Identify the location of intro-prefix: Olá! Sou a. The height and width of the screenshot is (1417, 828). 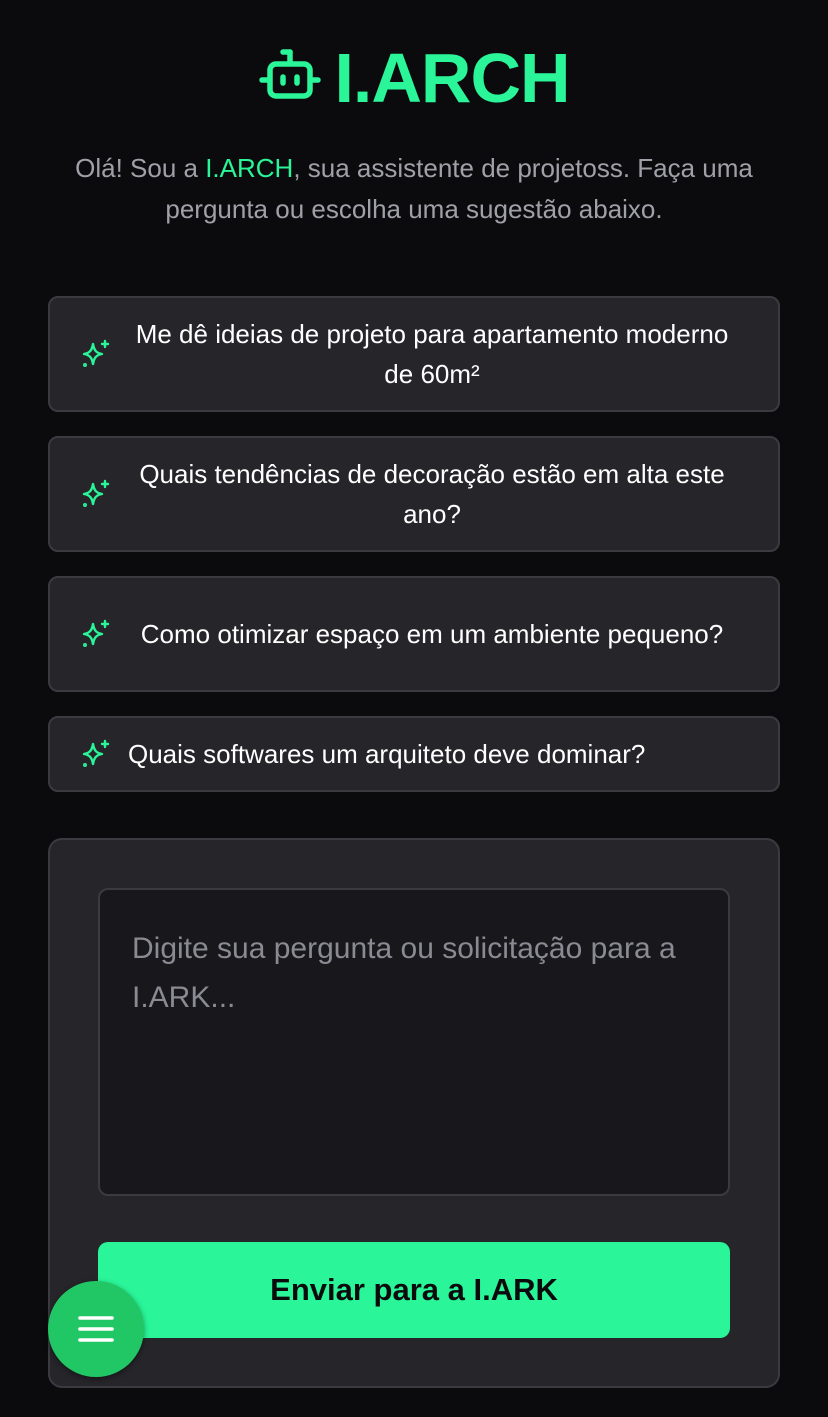
(140, 168).